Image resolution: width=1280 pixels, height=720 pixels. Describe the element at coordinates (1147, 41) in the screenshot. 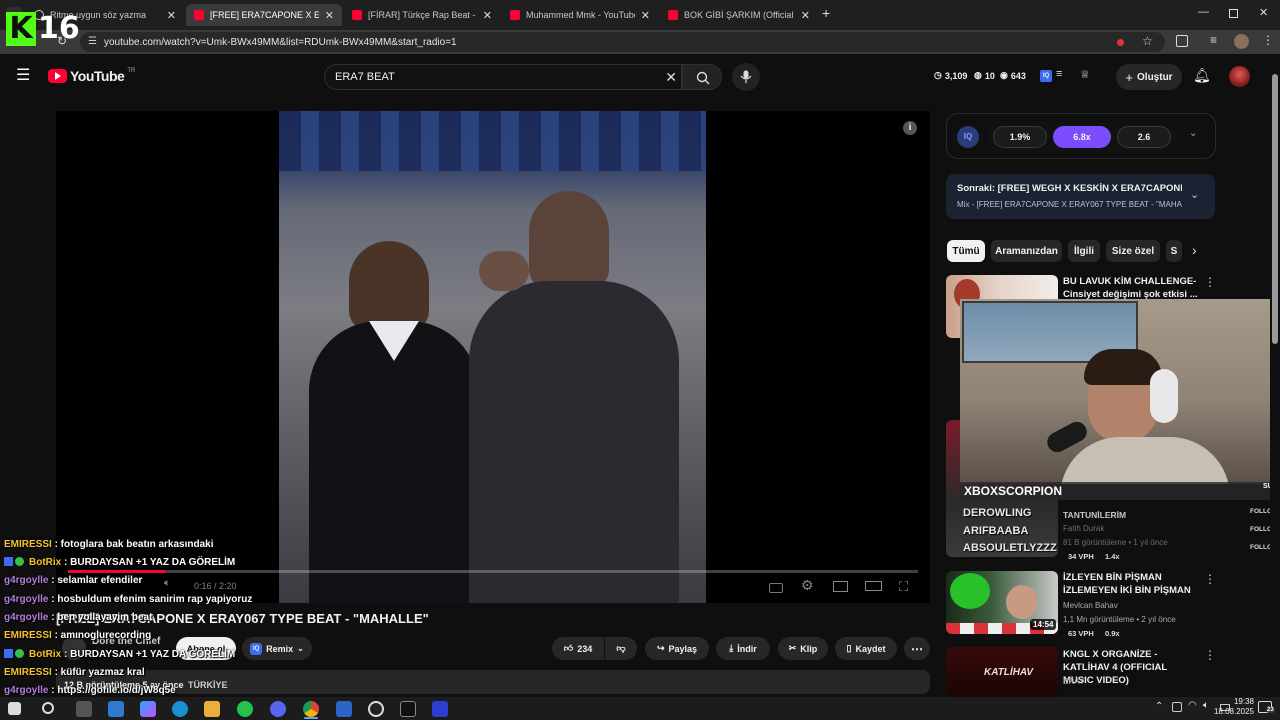

I see `bookmark-star-icon: ☆` at that location.